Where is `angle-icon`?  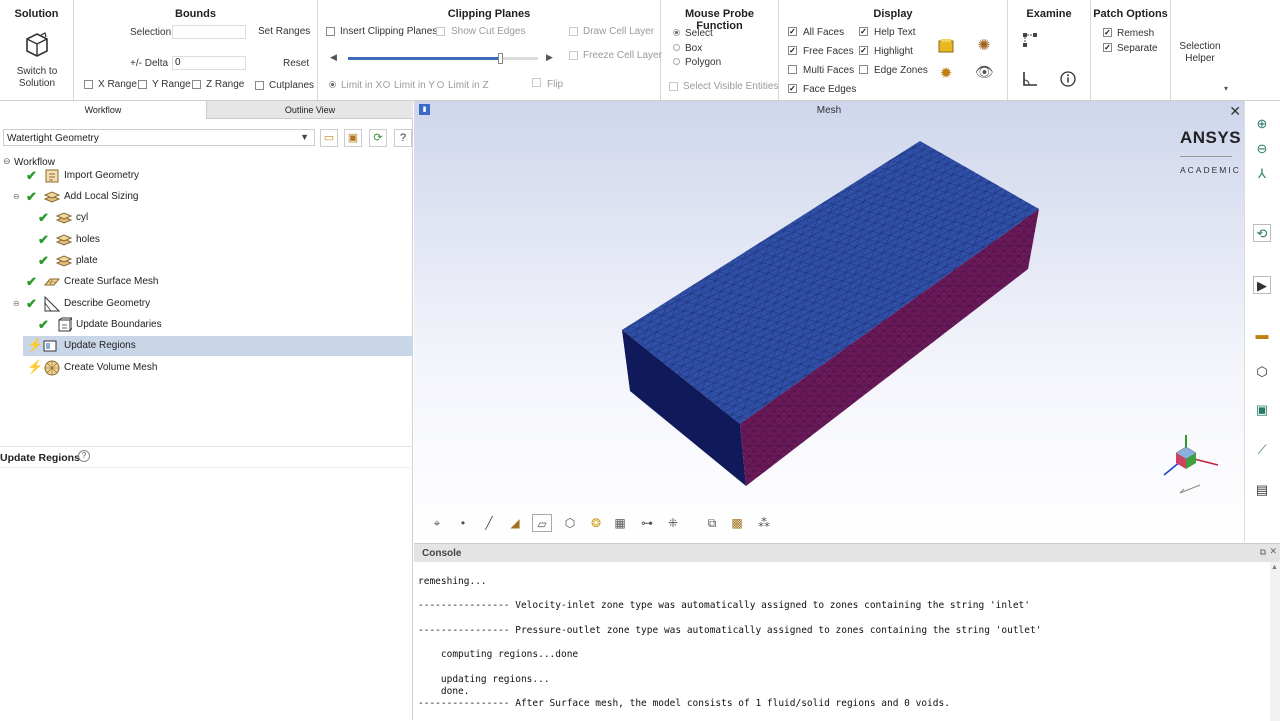 angle-icon is located at coordinates (1030, 79).